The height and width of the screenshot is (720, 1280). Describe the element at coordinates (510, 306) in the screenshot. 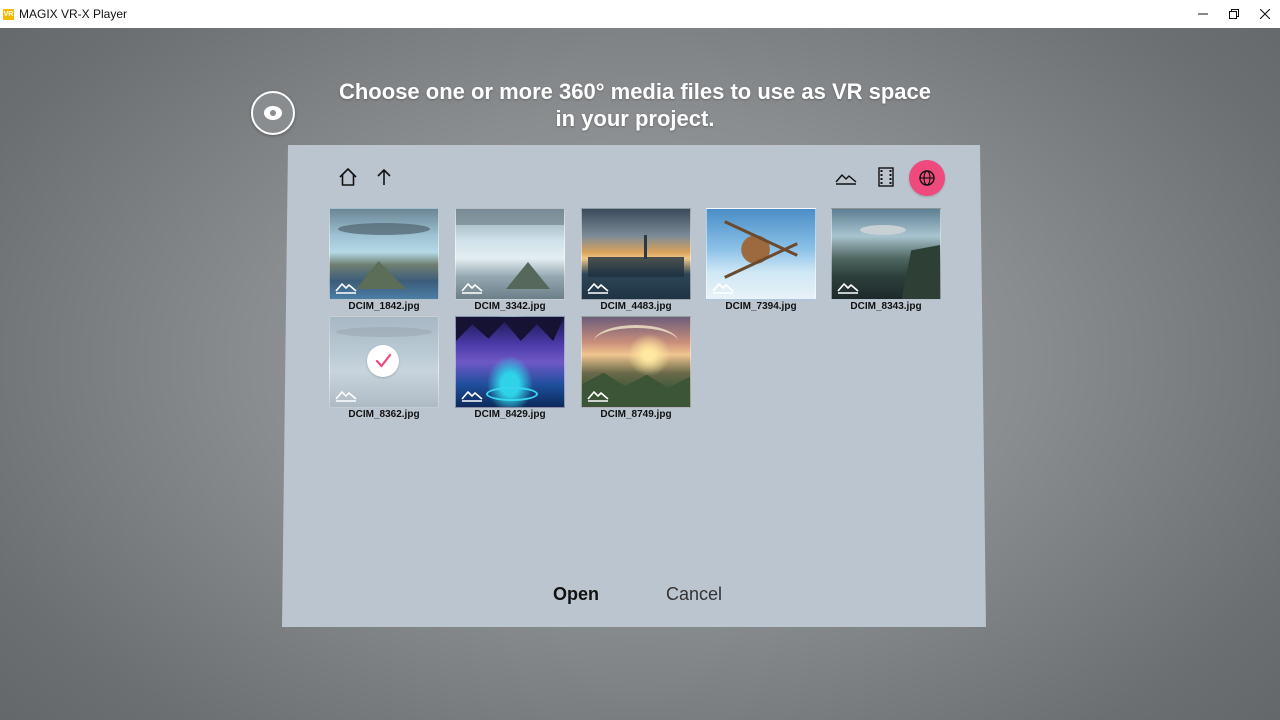

I see `file-name: DCIM_3342.jpg` at that location.